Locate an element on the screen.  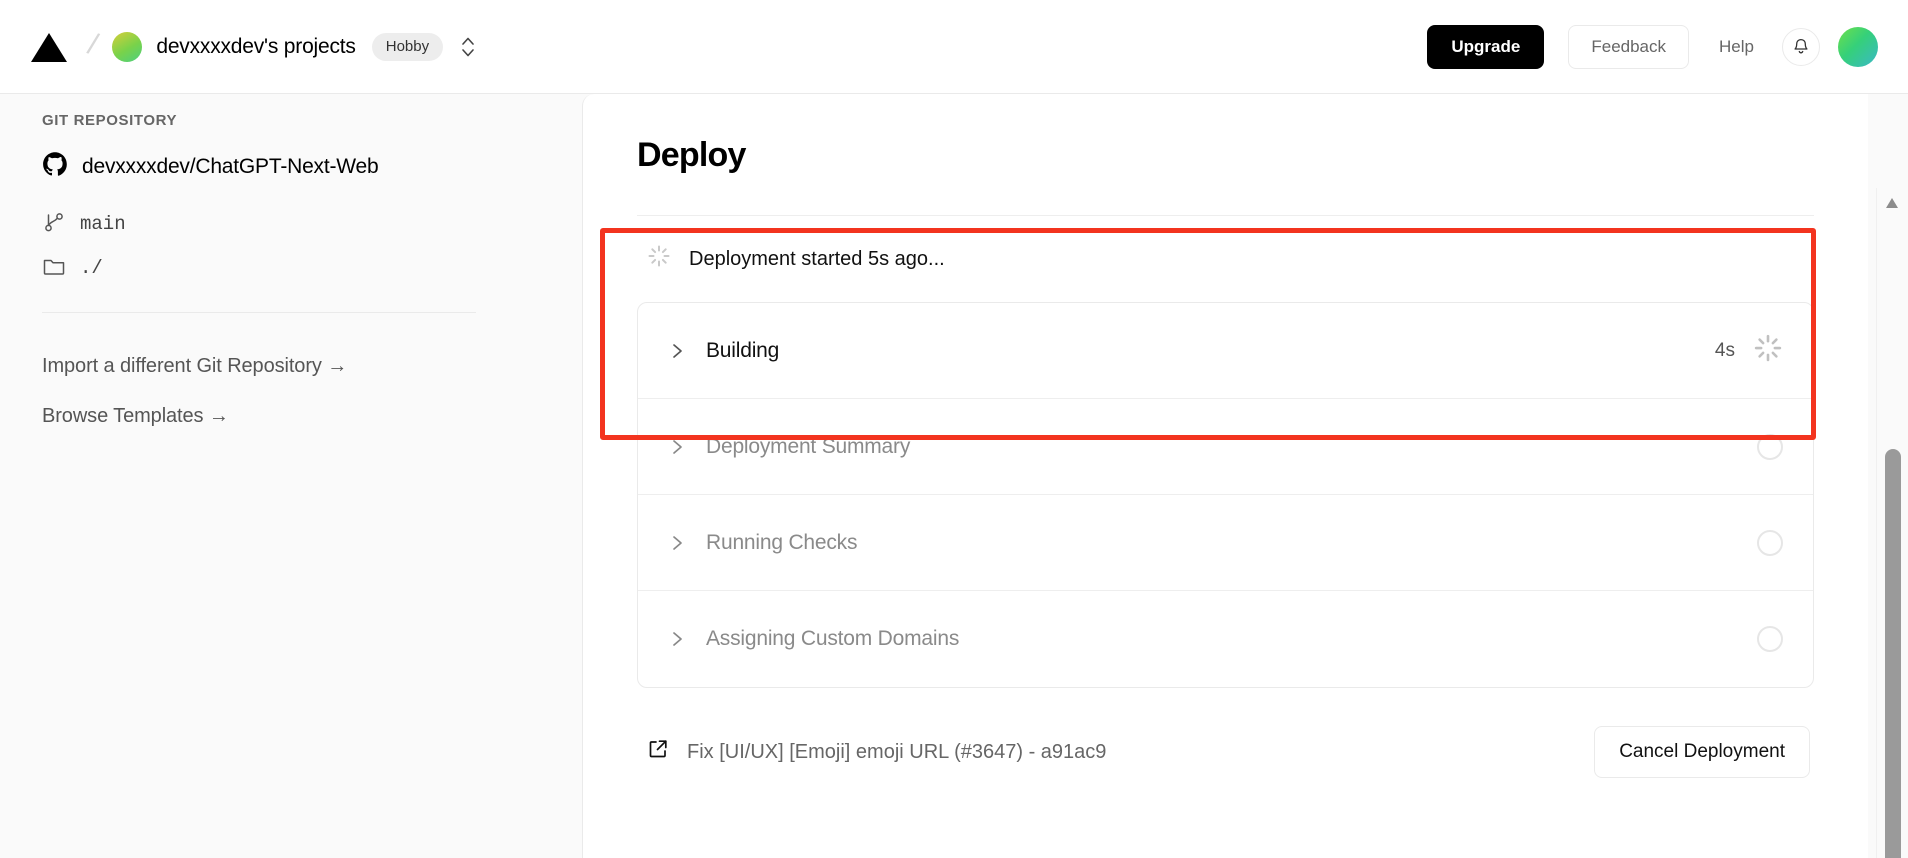
team-avatar is located at coordinates (127, 46).